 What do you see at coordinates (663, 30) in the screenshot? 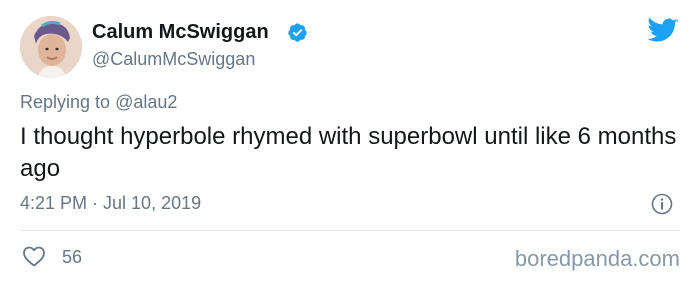
I see `twitter-bird-icon` at bounding box center [663, 30].